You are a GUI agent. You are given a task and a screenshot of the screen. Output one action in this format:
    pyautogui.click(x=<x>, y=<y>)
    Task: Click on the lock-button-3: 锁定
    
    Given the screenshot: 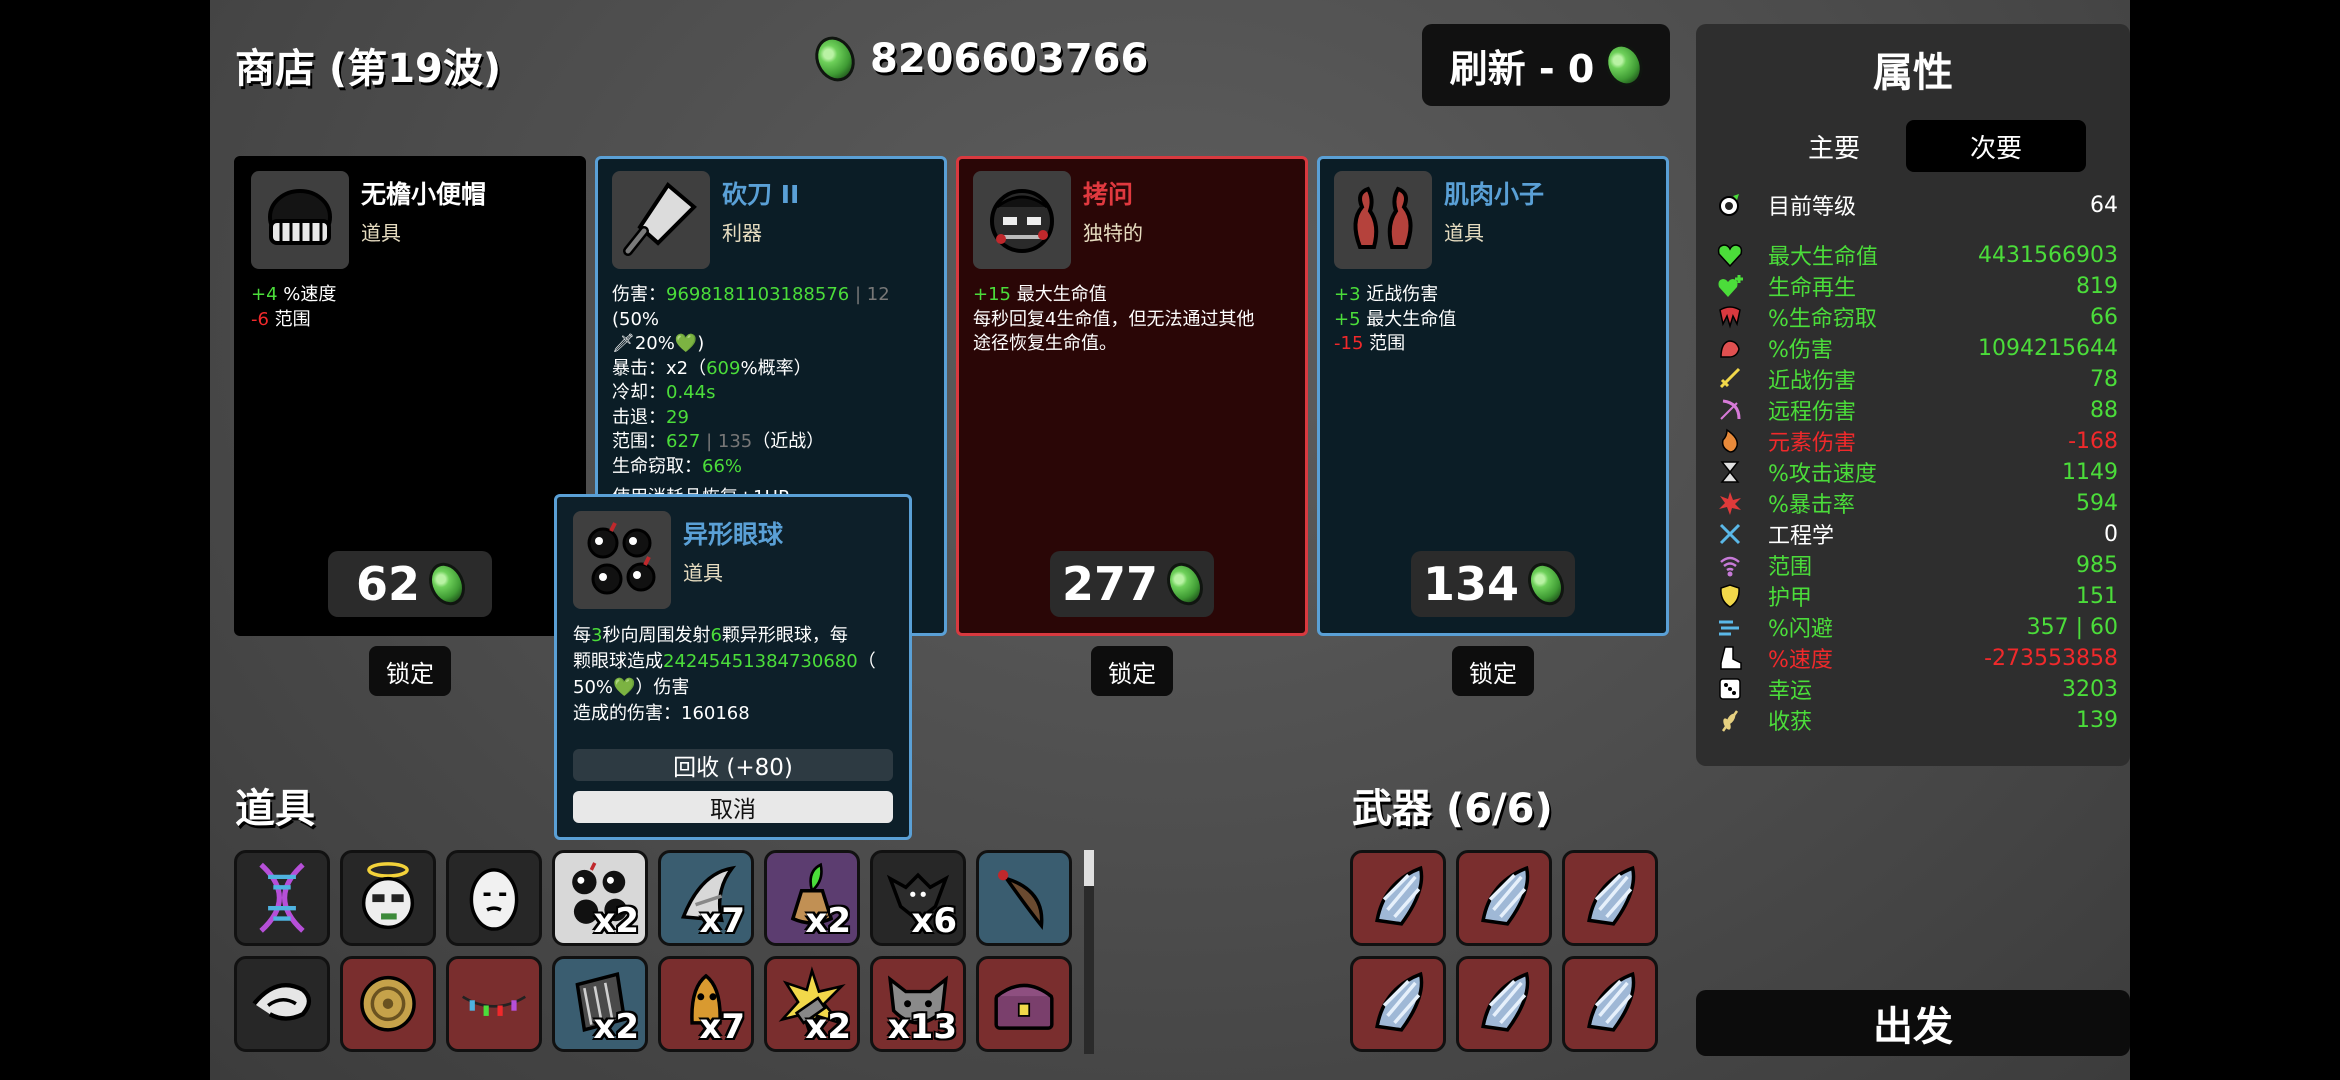 What is the action you would take?
    pyautogui.click(x=1132, y=671)
    